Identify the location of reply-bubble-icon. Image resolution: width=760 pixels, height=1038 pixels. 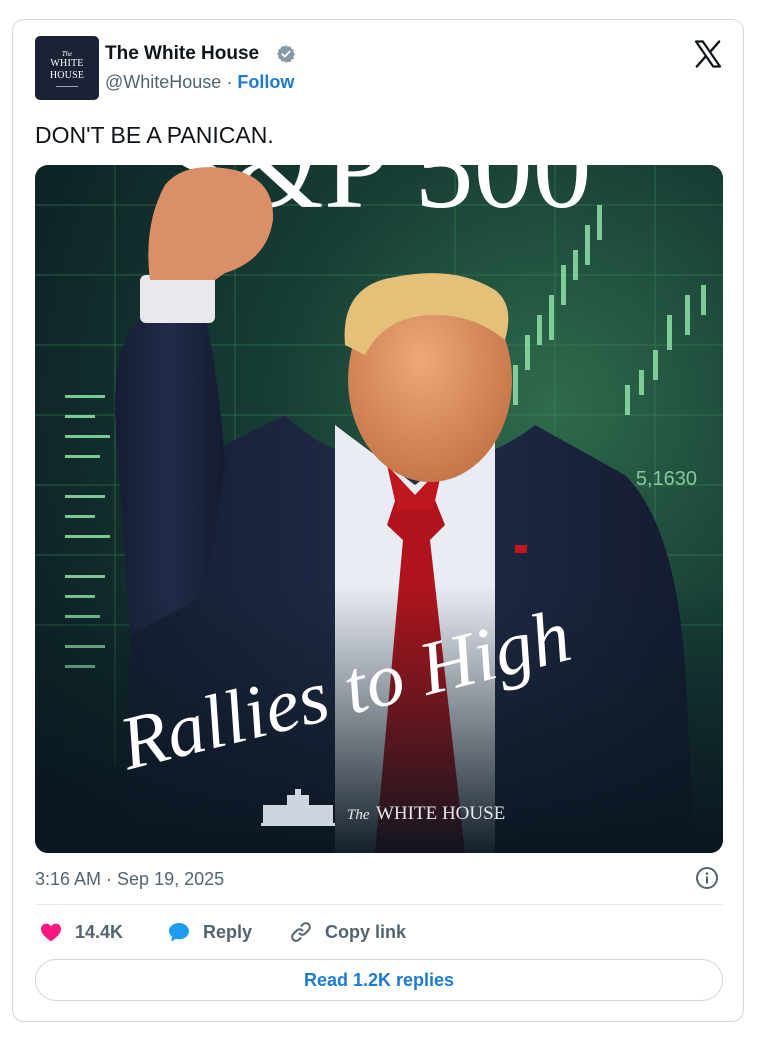
(179, 932).